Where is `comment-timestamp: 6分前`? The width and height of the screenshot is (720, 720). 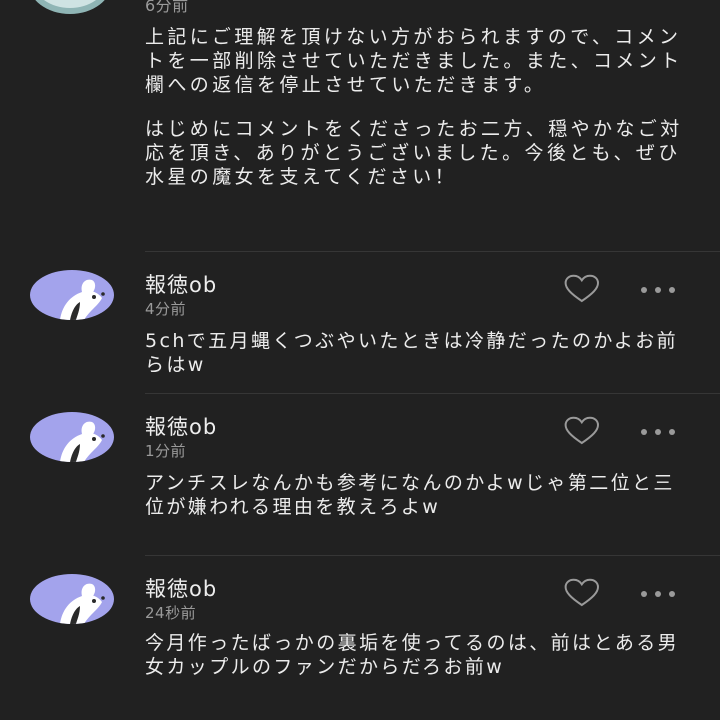
comment-timestamp: 6分前 is located at coordinates (167, 7).